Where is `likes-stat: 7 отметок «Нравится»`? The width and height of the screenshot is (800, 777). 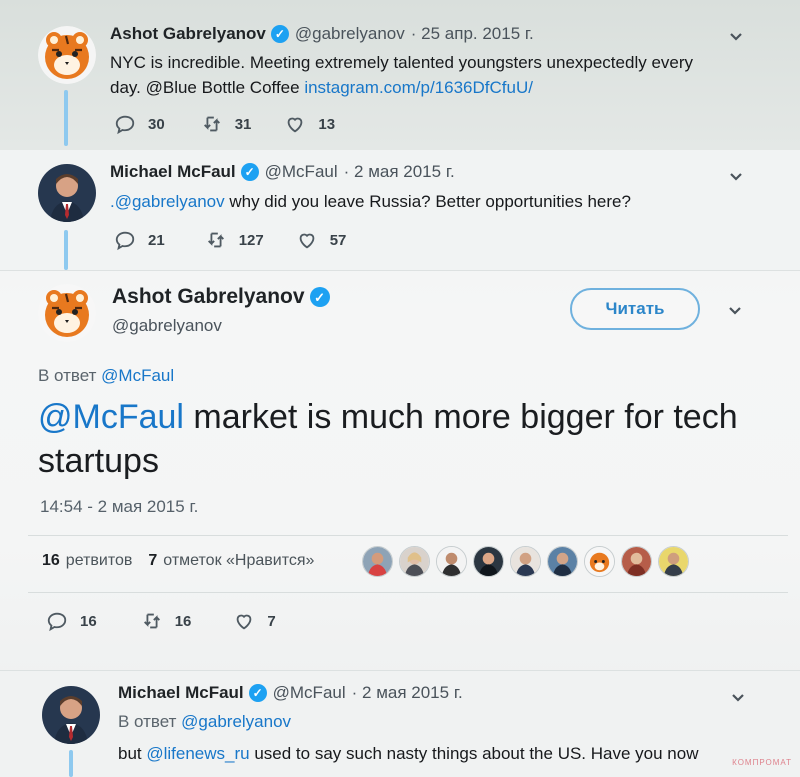 likes-stat: 7 отметок «Нравится» is located at coordinates (231, 561).